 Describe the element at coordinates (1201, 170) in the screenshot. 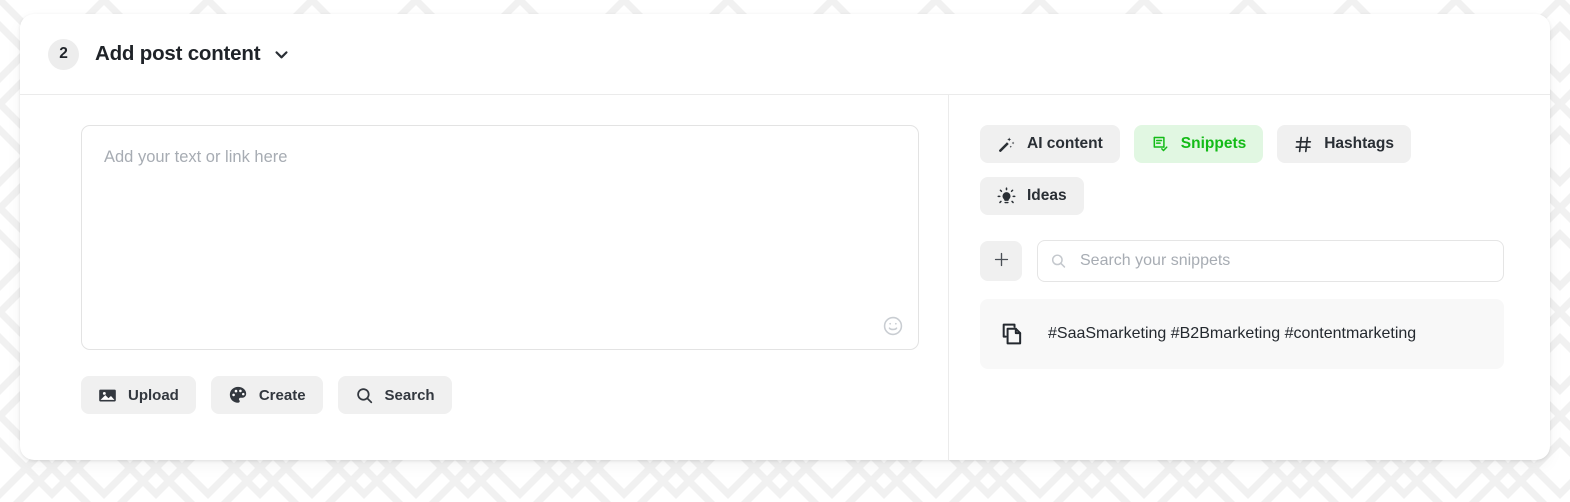

I see `tool-tabs: AI content Snippets Hashtags Ideas` at that location.